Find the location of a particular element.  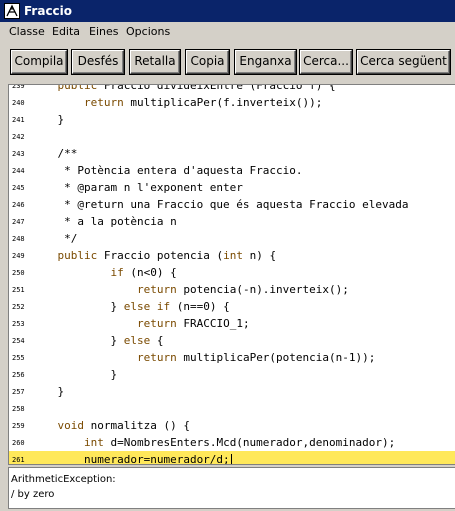

code-text: numerador=numerador/d; is located at coordinates (131, 459).